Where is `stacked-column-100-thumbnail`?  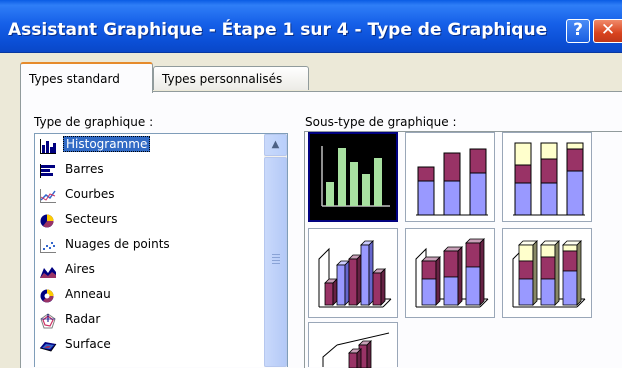
stacked-column-100-thumbnail is located at coordinates (549, 179).